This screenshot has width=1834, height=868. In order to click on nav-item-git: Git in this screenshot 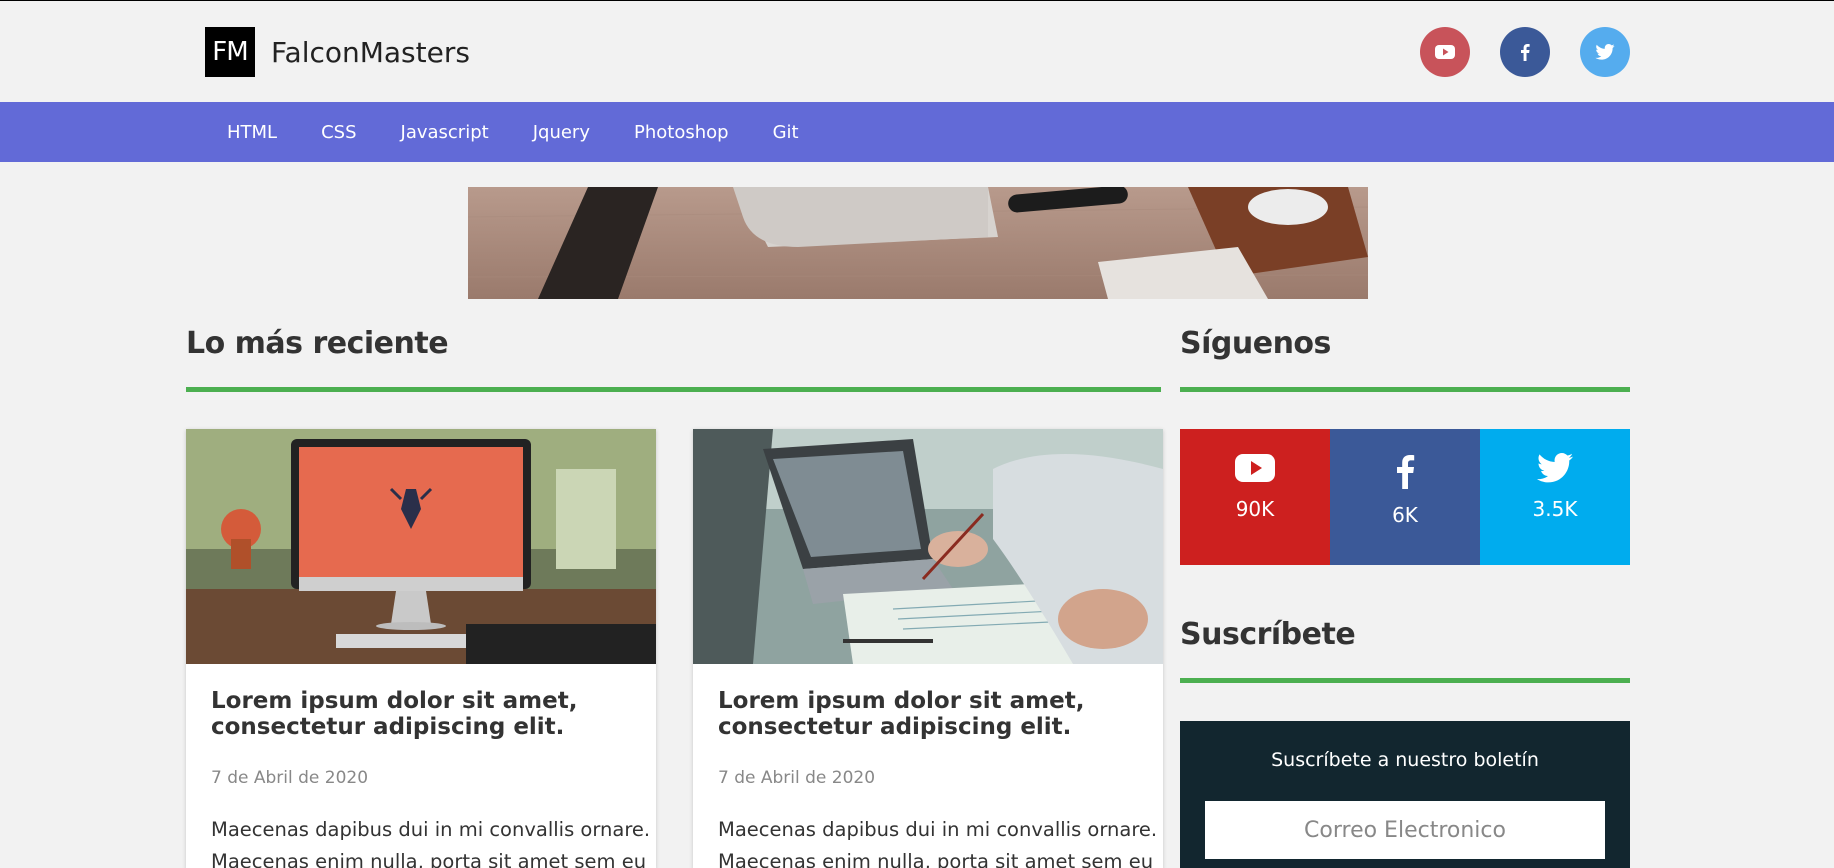, I will do `click(786, 132)`.